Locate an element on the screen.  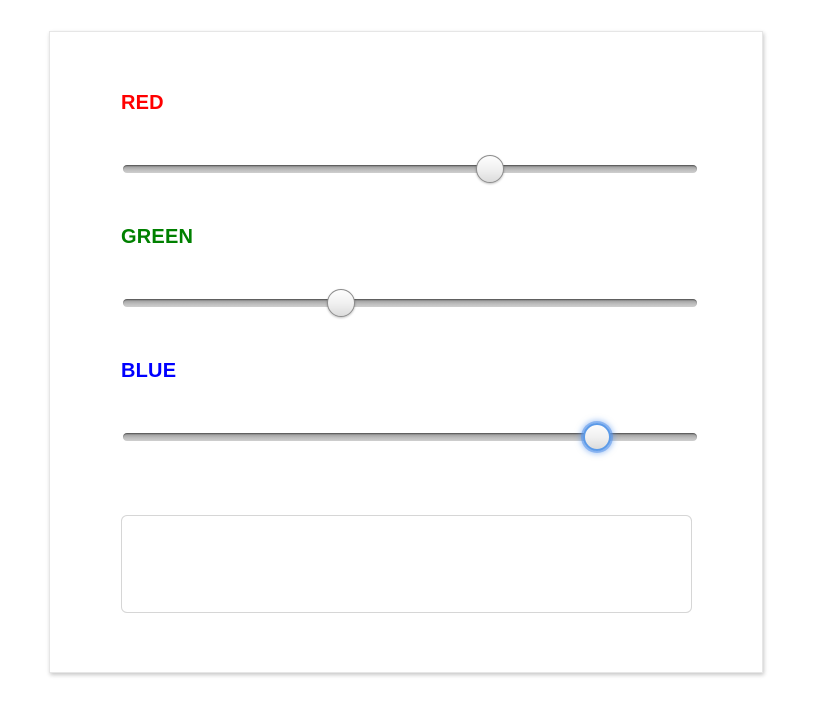
green-label: GREEN is located at coordinates (157, 237).